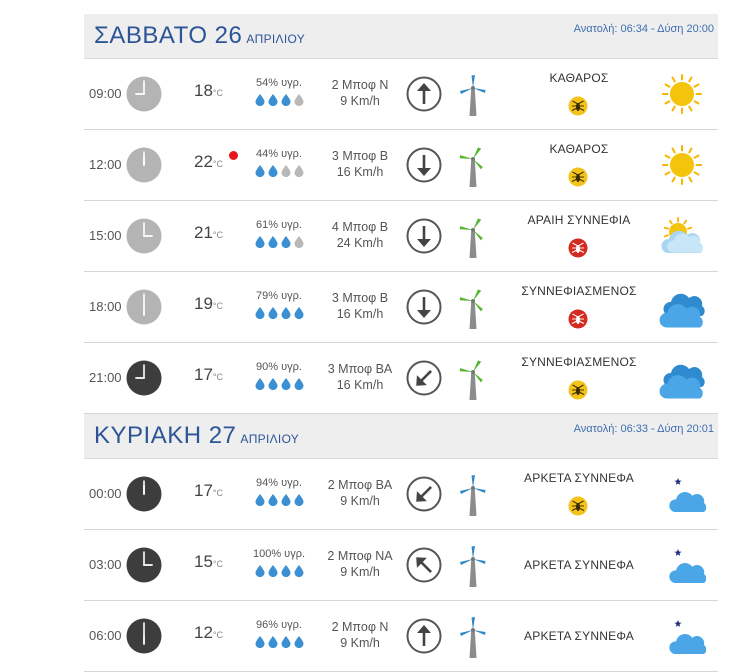 This screenshot has width=730, height=672. What do you see at coordinates (360, 156) in the screenshot?
I see `wind-beaufort: 3 Μποφ Β` at bounding box center [360, 156].